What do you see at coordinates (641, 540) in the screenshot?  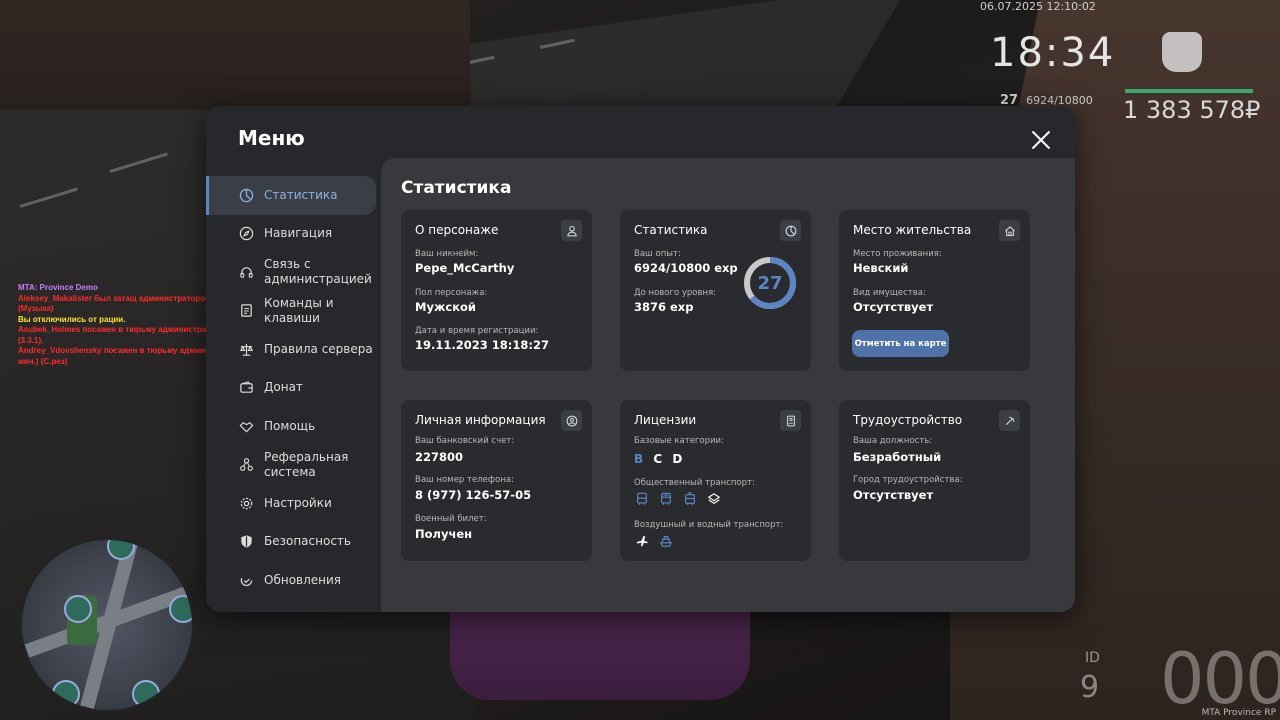 I see `plane-icon` at bounding box center [641, 540].